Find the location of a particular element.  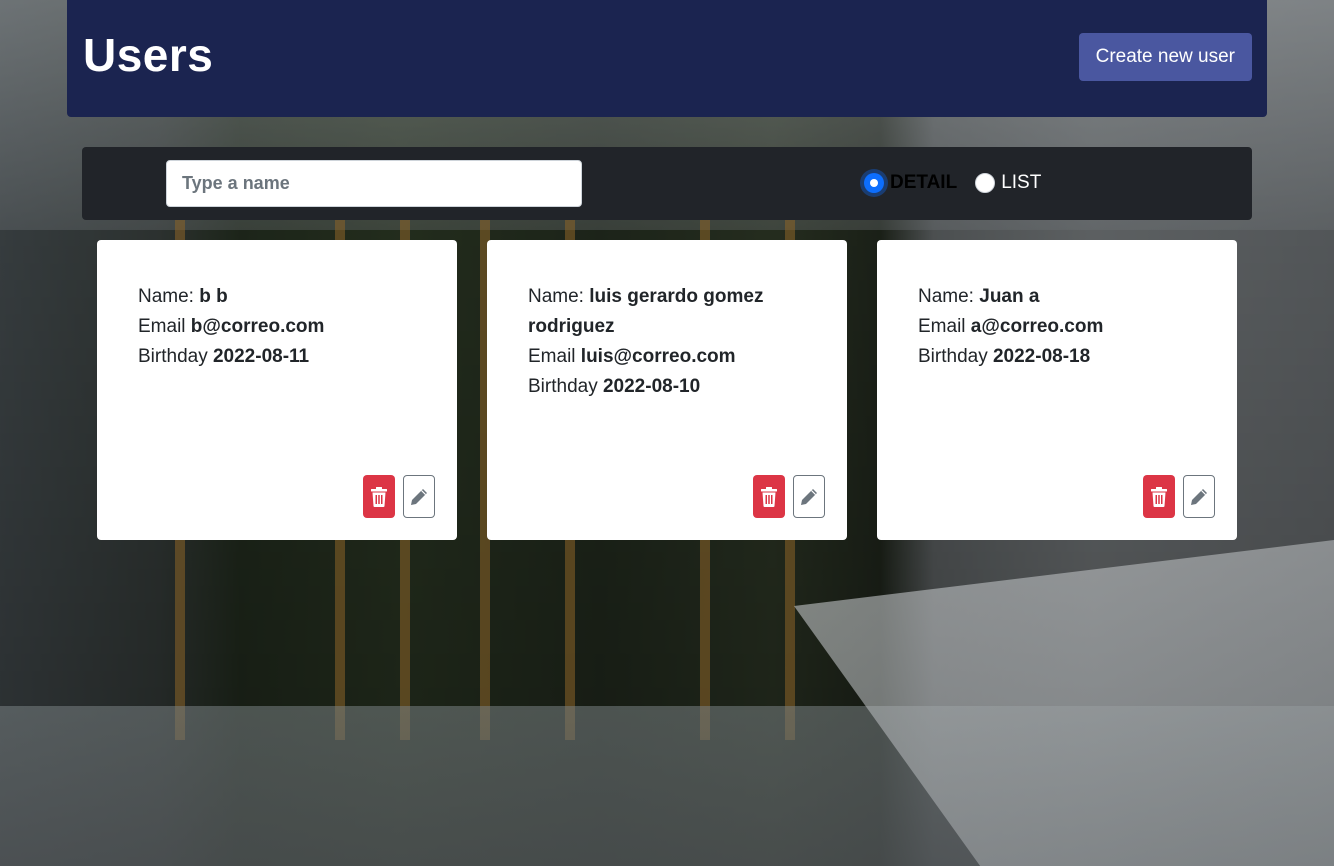

user-email-row: Email a@correo.com is located at coordinates (1058, 327).